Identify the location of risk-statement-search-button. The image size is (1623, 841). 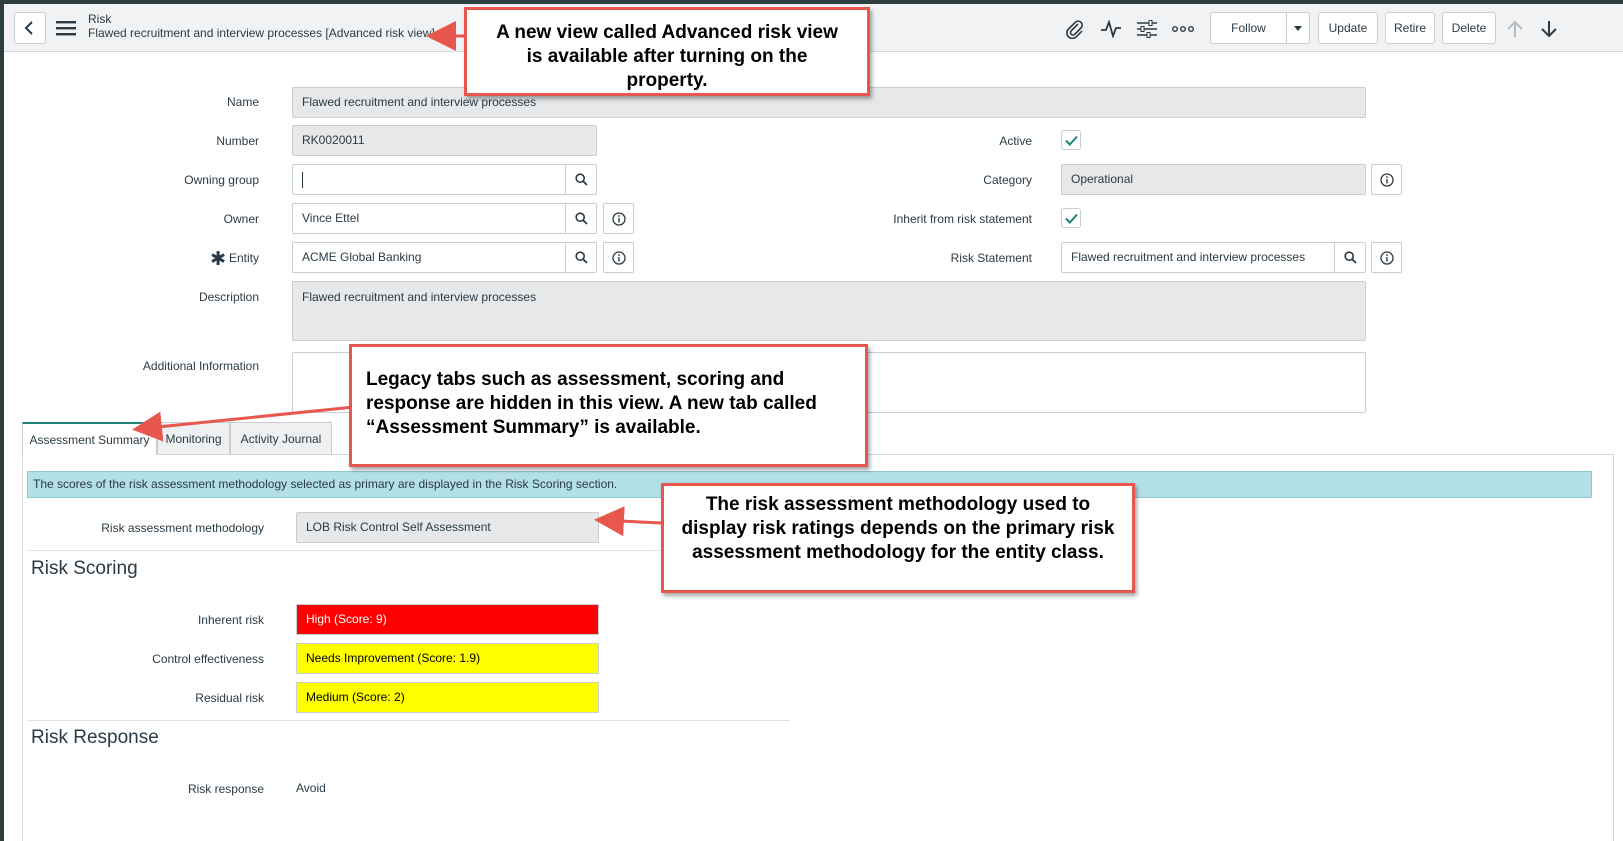
(1350, 257).